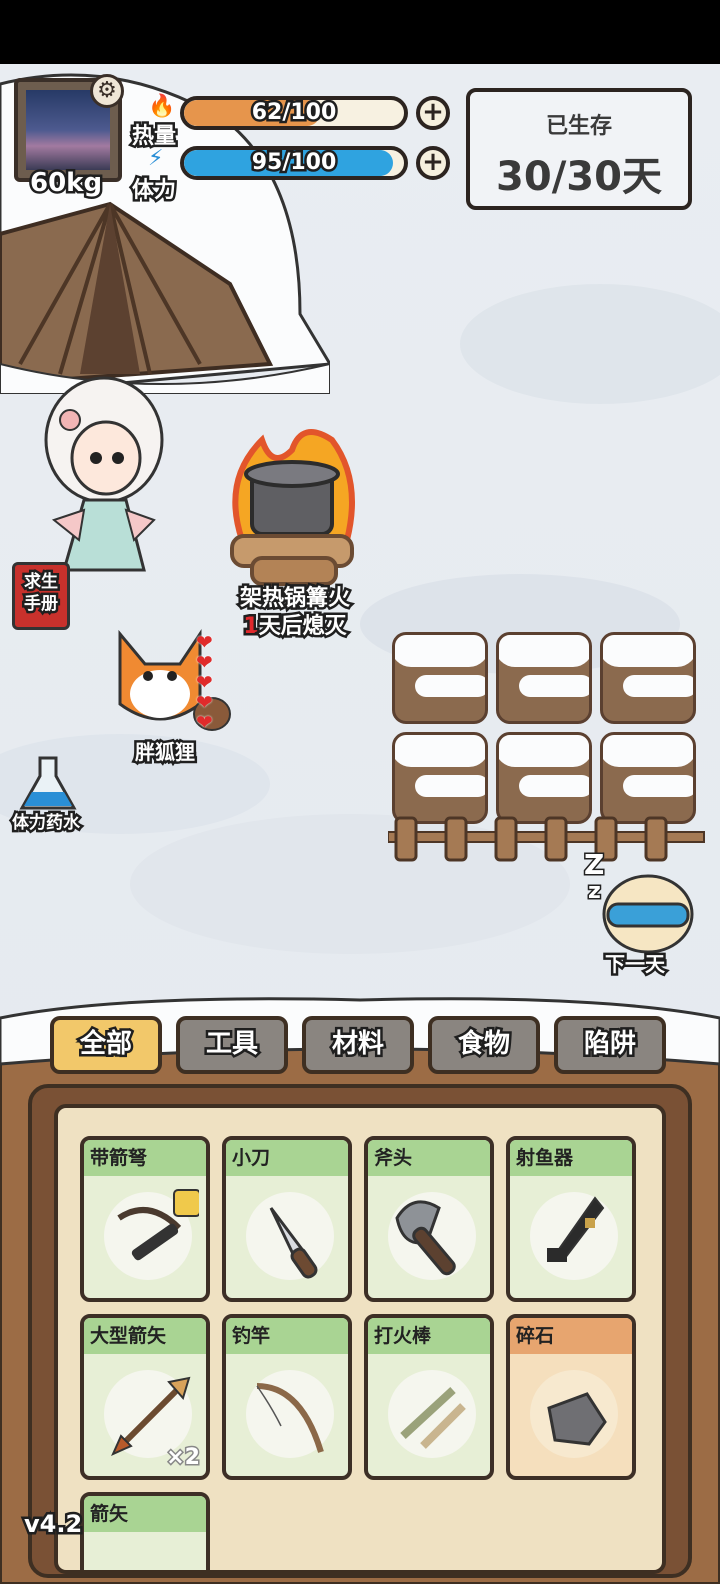 The height and width of the screenshot is (1584, 720). Describe the element at coordinates (287, 1336) in the screenshot. I see `item-name: 钓竿` at that location.